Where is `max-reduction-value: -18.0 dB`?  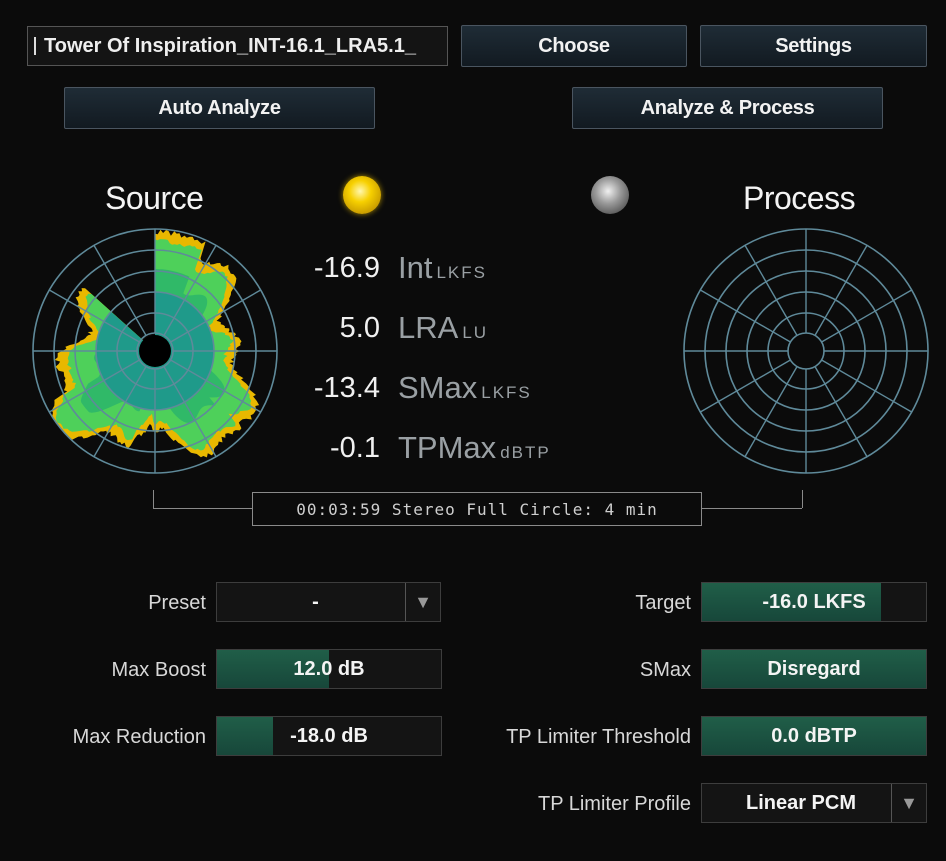
max-reduction-value: -18.0 dB is located at coordinates (329, 735).